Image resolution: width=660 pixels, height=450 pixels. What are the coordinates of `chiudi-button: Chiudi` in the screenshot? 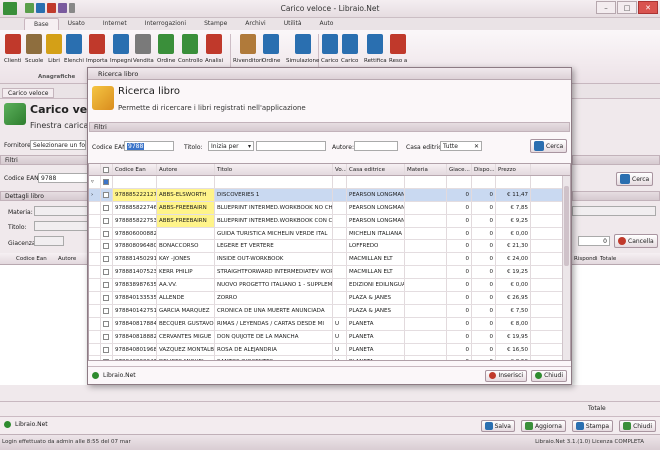 It's located at (549, 375).